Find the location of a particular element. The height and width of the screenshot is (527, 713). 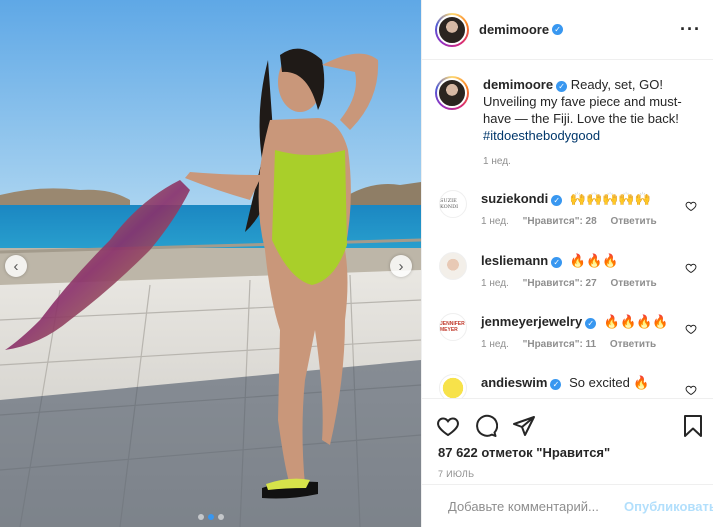

add-comment-bar: Опубликовать is located at coordinates (567, 505).